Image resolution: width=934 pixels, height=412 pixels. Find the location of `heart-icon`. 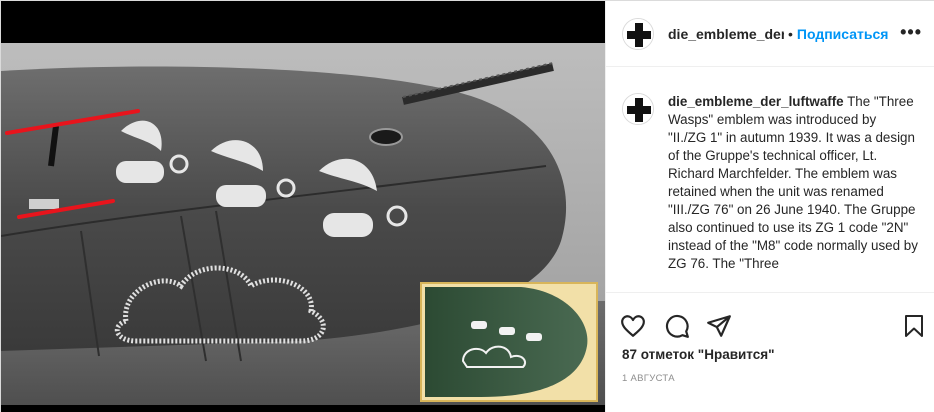

heart-icon is located at coordinates (633, 326).